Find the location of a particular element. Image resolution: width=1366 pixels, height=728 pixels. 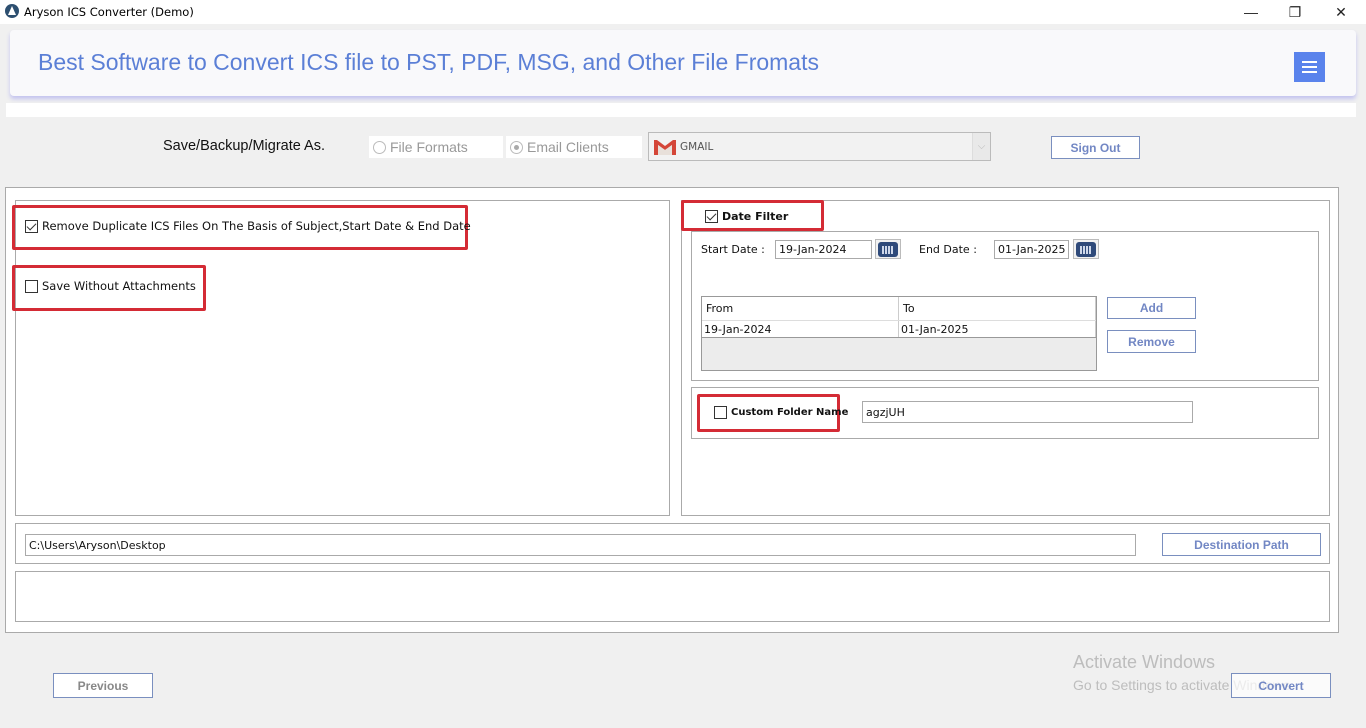

date-filter-label: Date Filter is located at coordinates (755, 216).